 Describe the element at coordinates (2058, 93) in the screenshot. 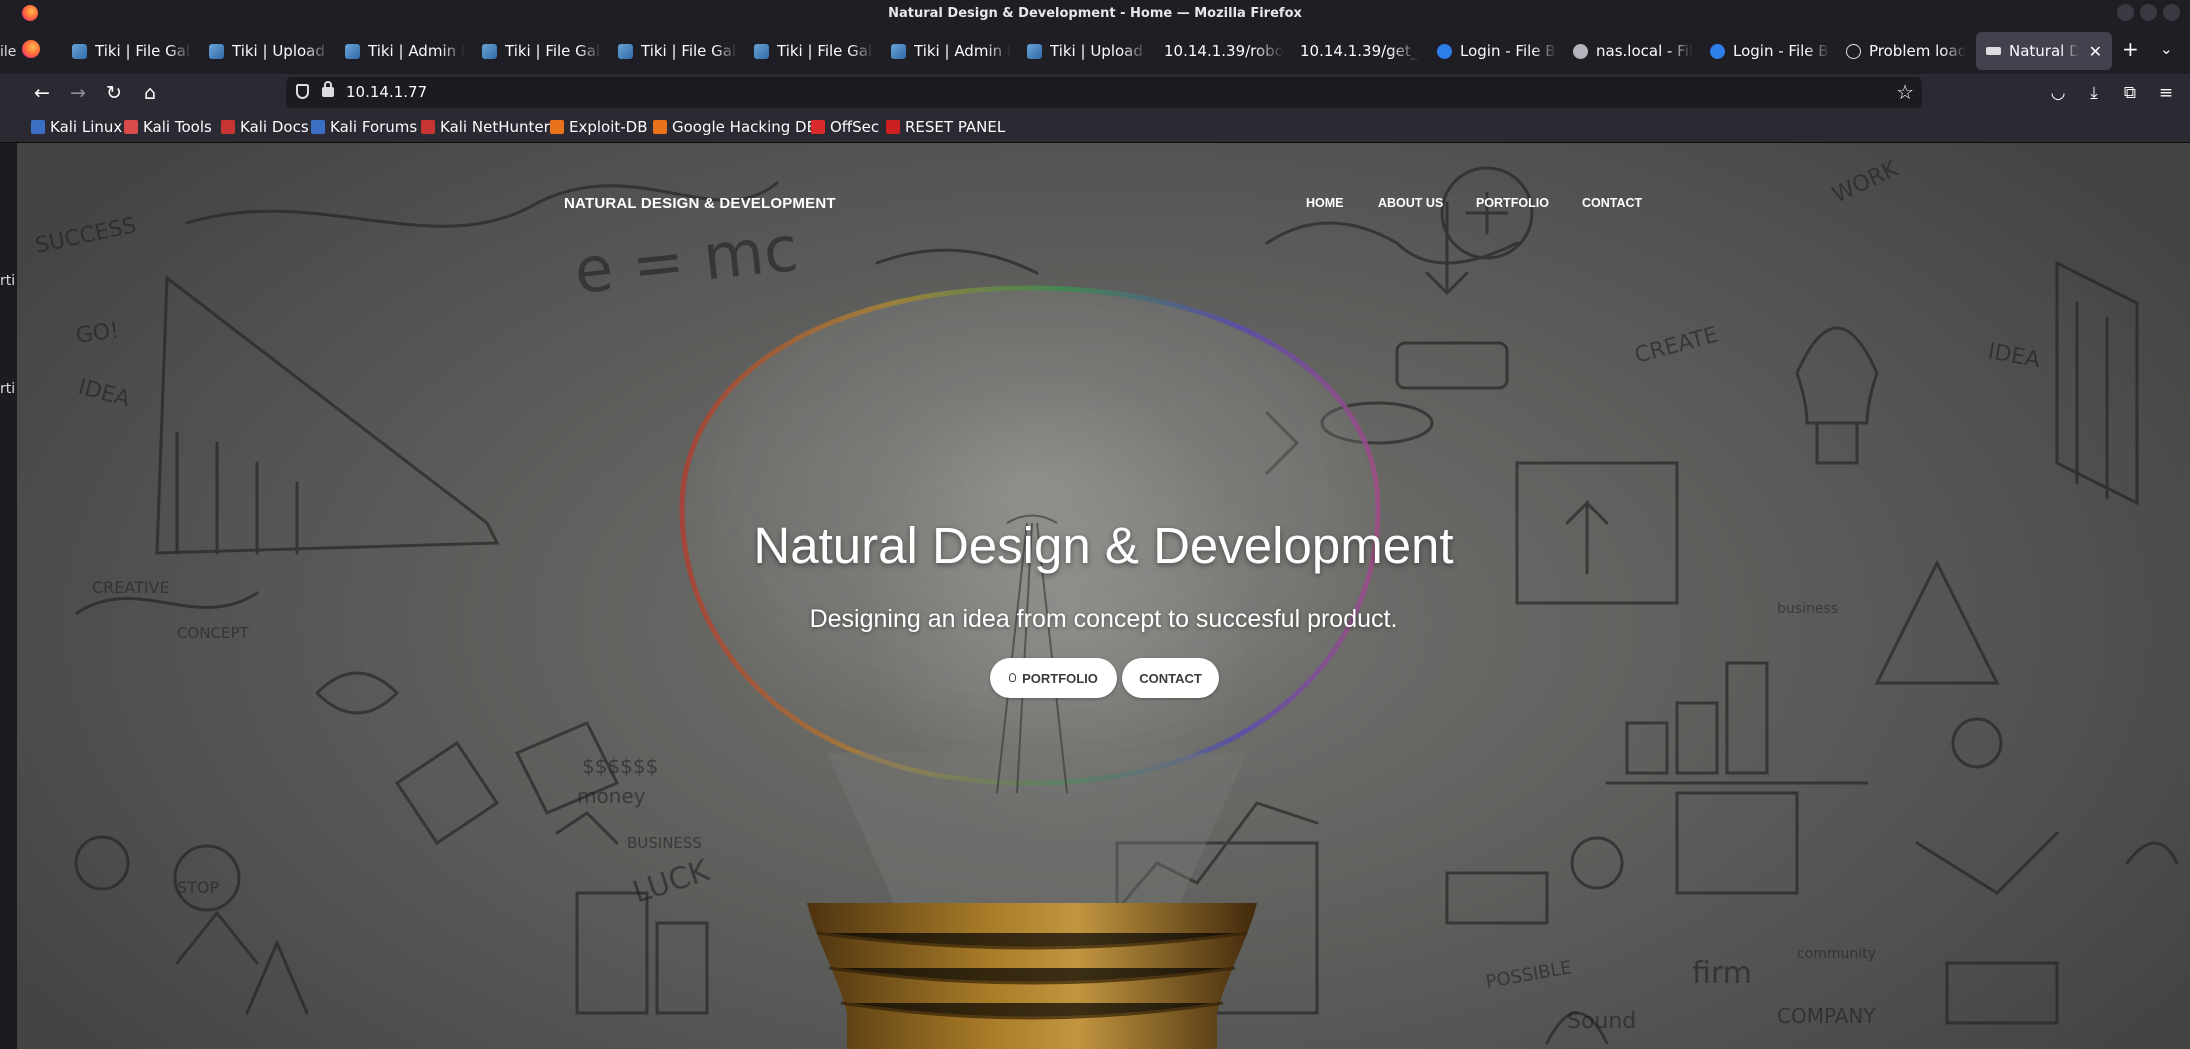

I see `pocket-icon: ◡` at that location.